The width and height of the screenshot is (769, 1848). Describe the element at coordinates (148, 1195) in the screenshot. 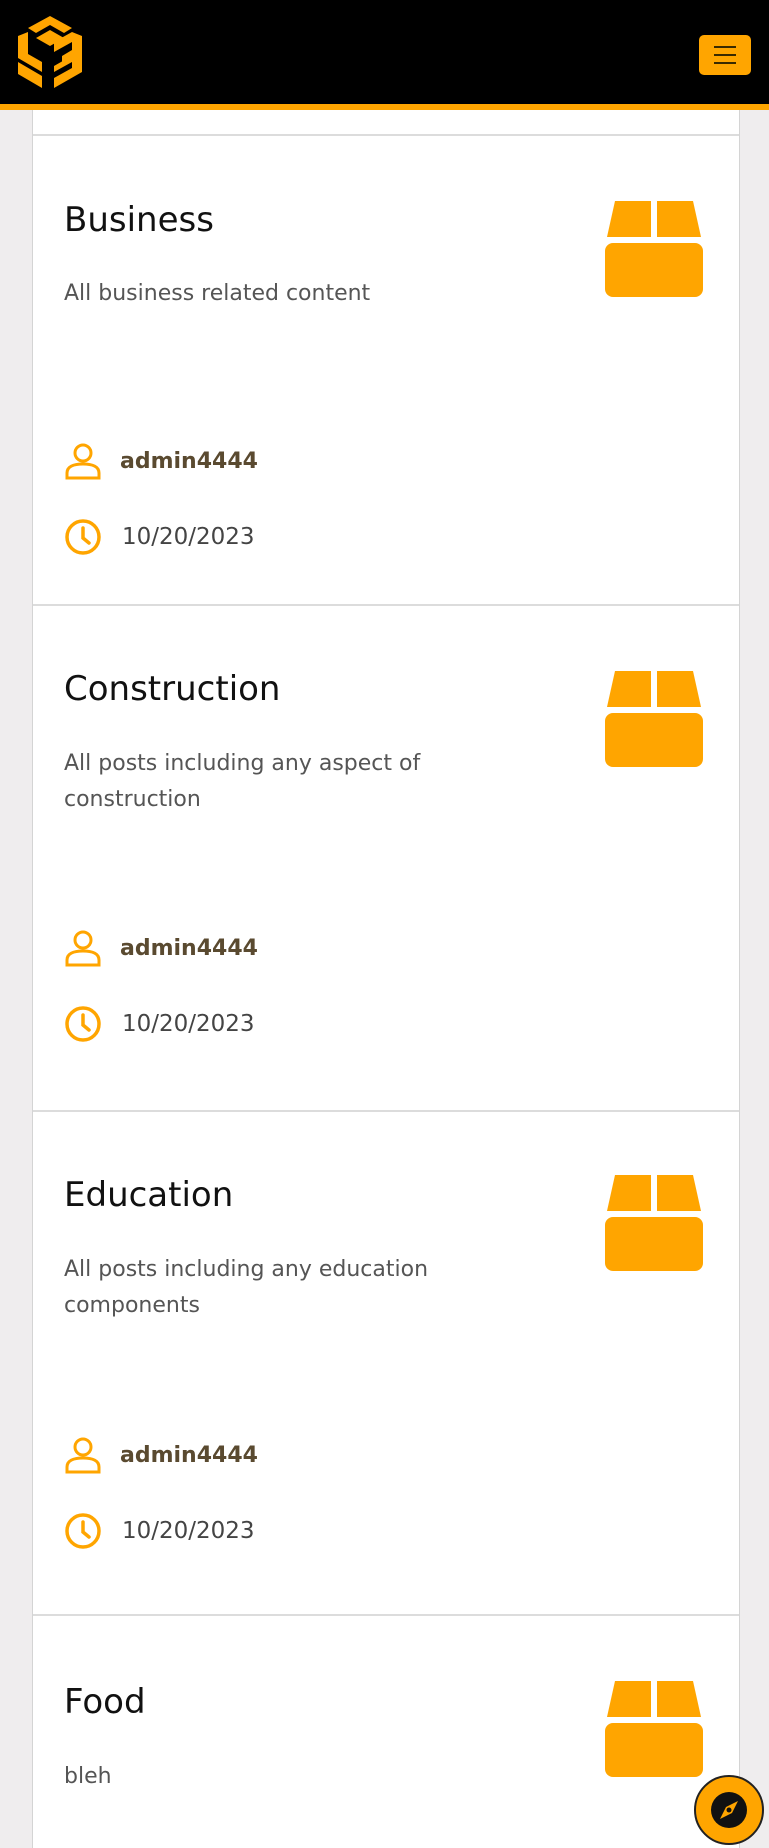

I see `category-title: Education` at that location.